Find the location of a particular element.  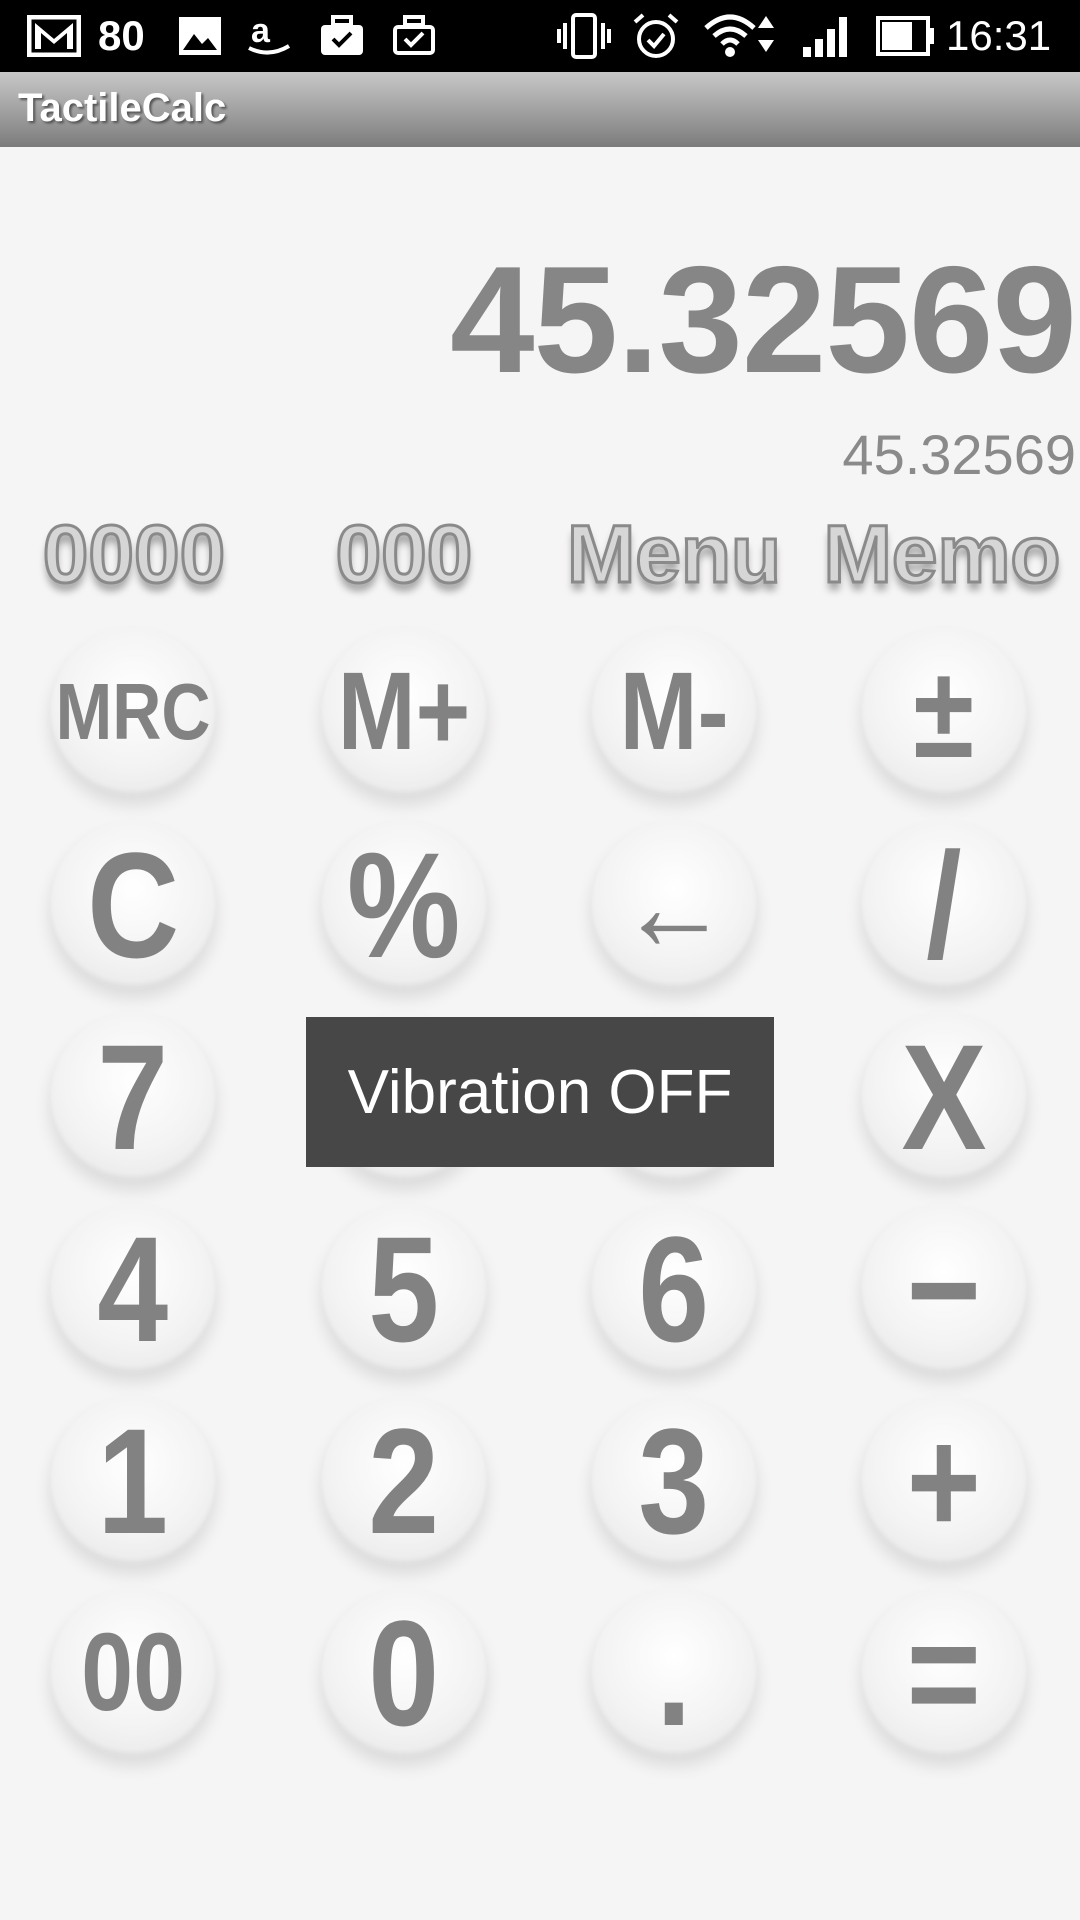

double-zero-button: 00 is located at coordinates (133, 1673).